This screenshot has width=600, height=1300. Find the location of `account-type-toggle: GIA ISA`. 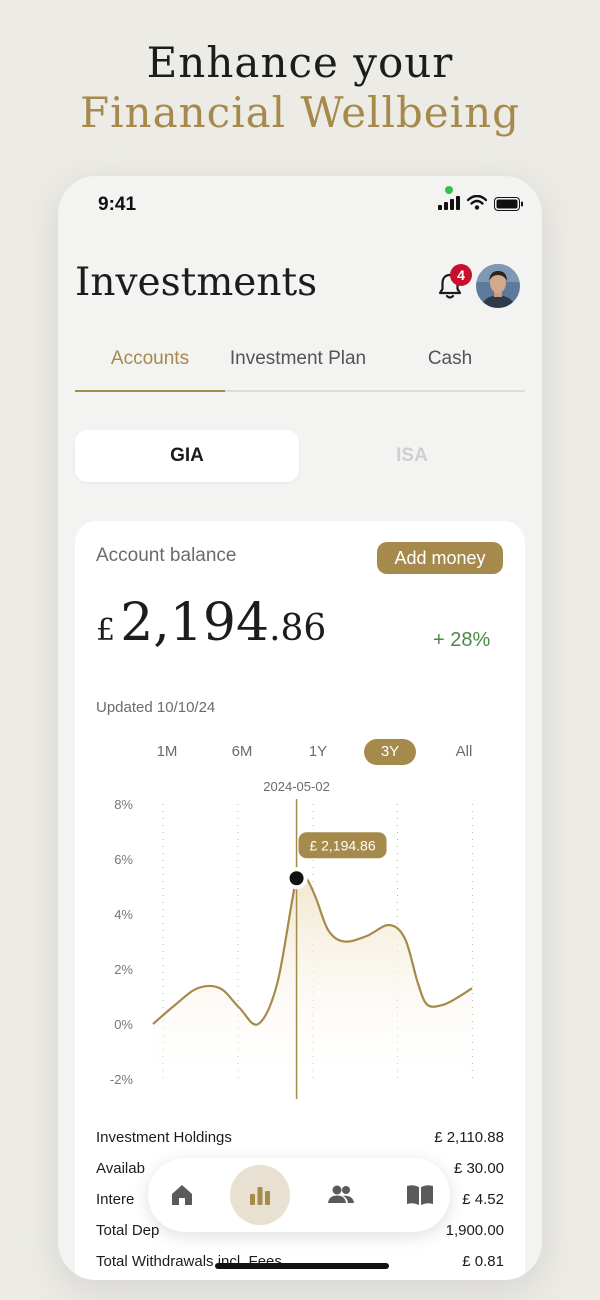

account-type-toggle: GIA ISA is located at coordinates (300, 456).